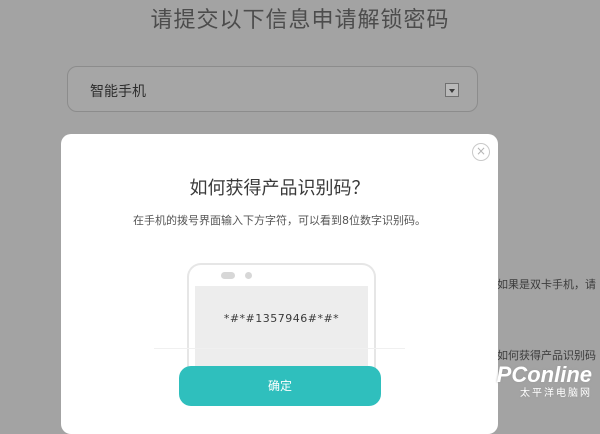 Image resolution: width=600 pixels, height=434 pixels. I want to click on watermark: PConline 太平洋电脑网, so click(544, 380).